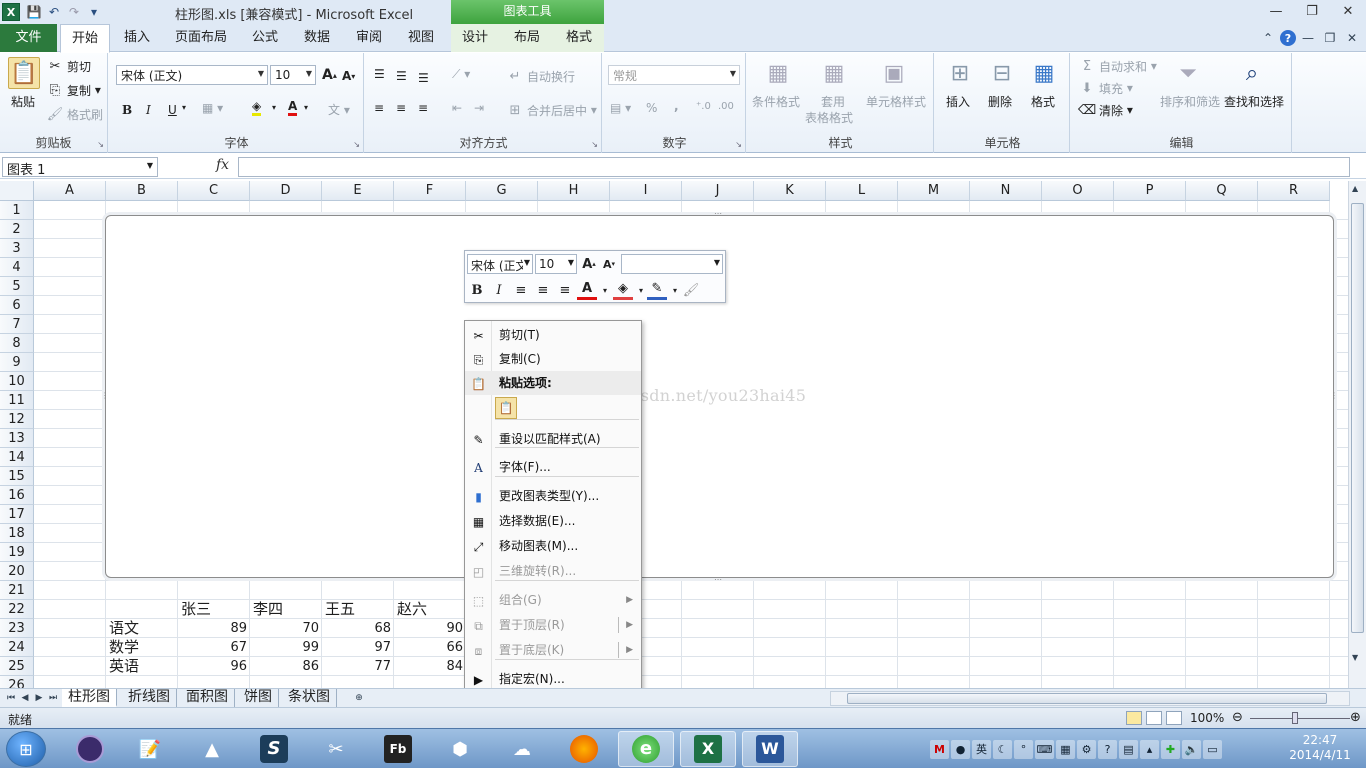 The image size is (1366, 768). What do you see at coordinates (17, 609) in the screenshot?
I see `row-header: 22` at bounding box center [17, 609].